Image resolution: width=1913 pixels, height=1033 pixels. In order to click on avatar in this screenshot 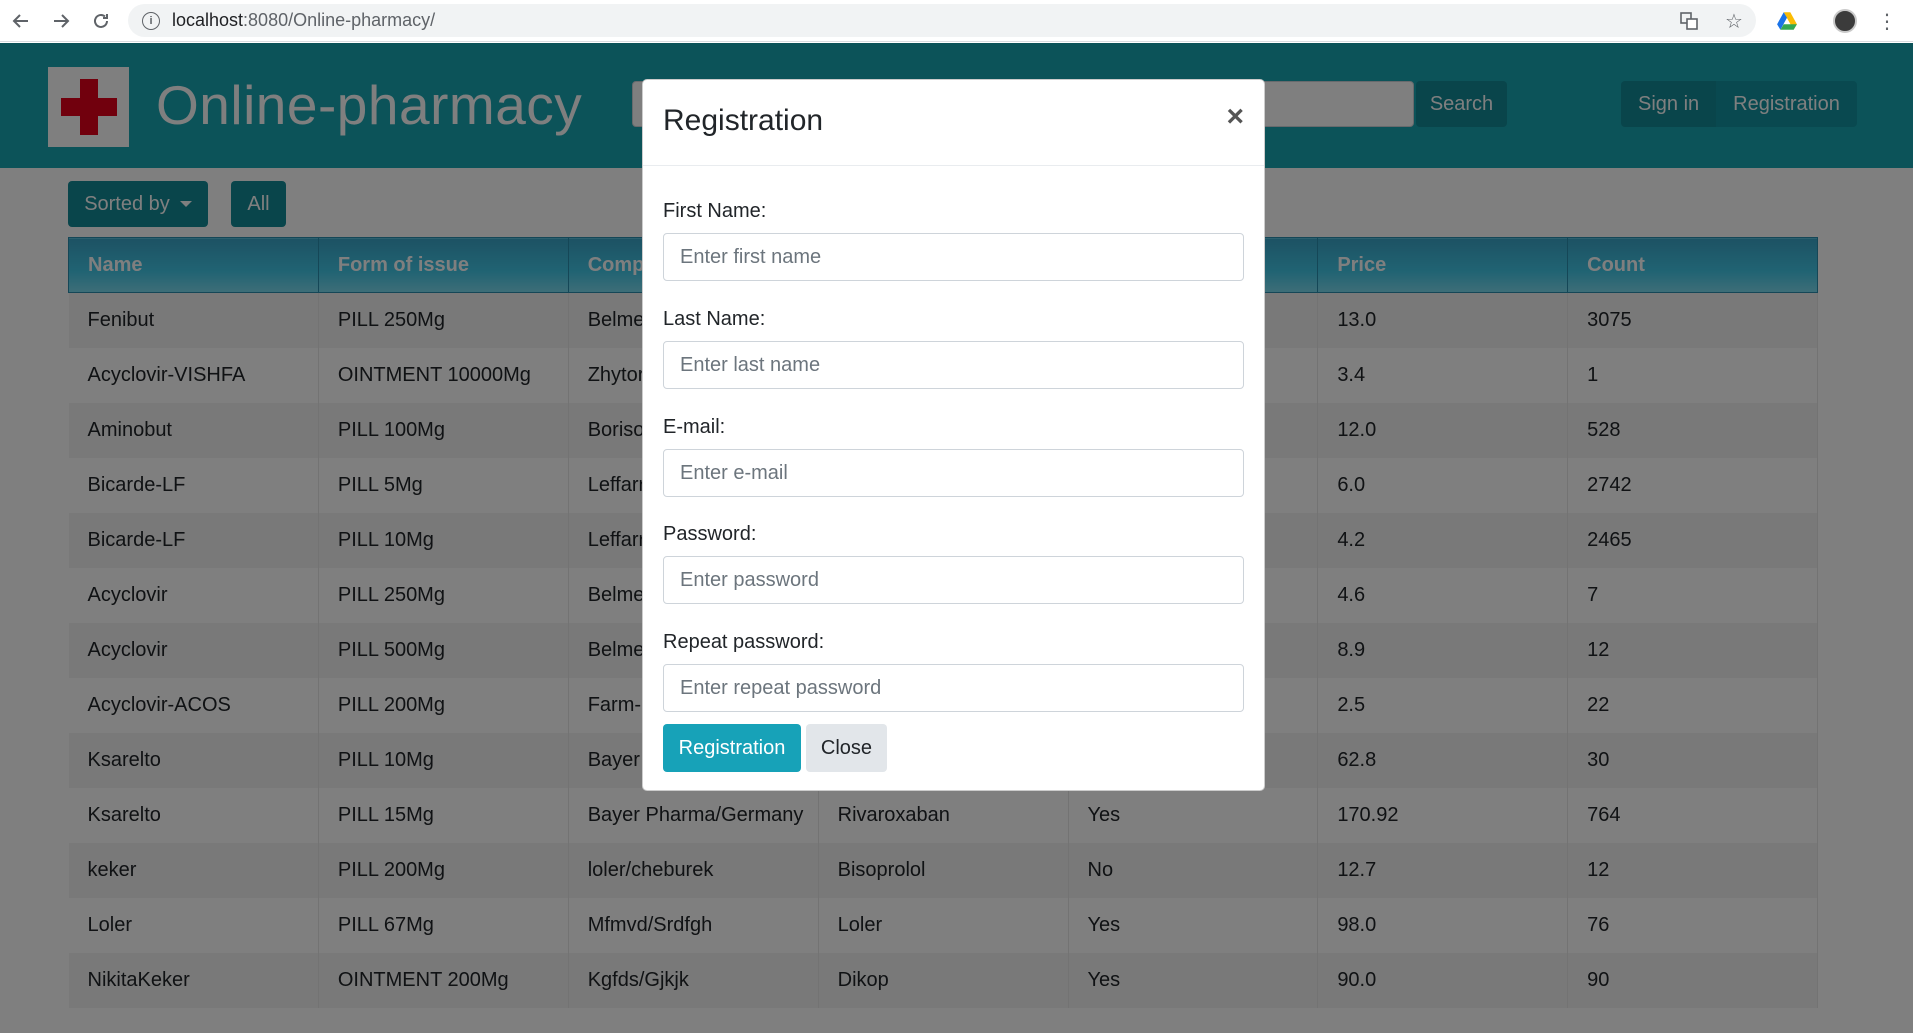, I will do `click(1845, 21)`.